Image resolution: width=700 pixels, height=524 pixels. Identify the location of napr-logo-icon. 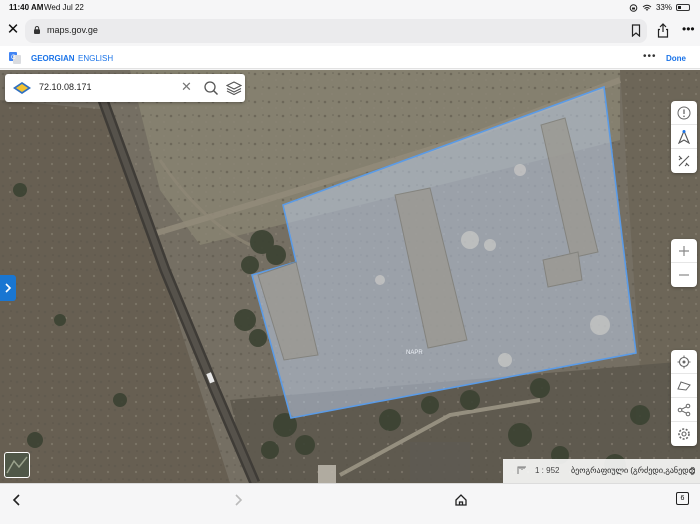
(22, 88).